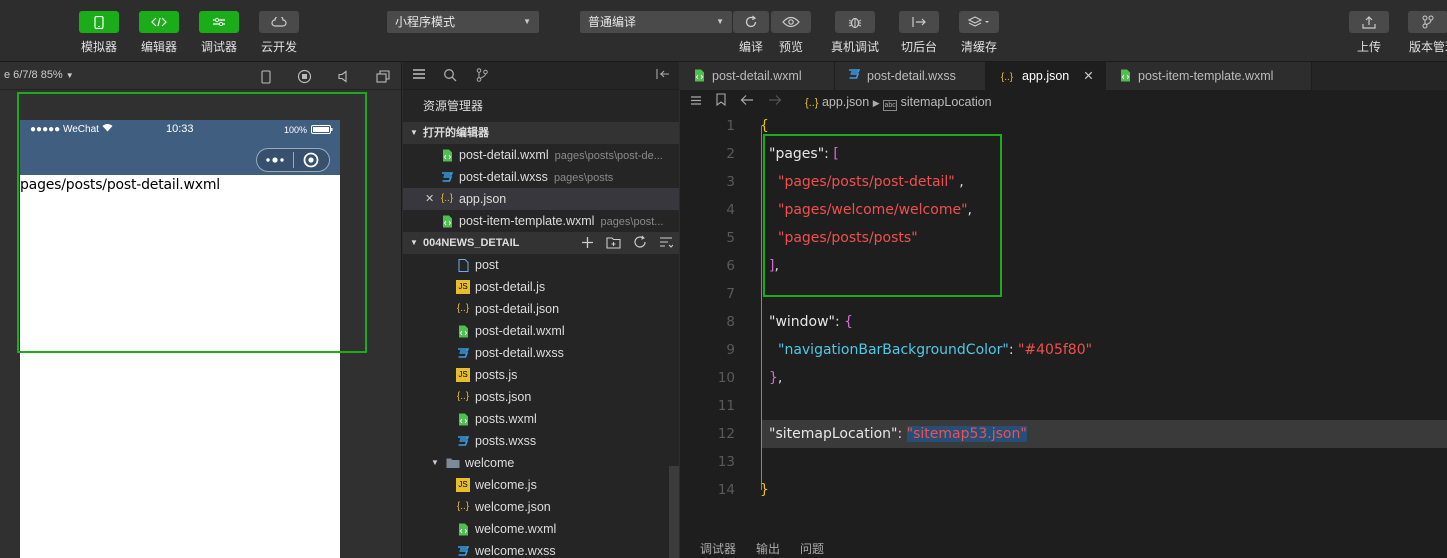 The image size is (1447, 558). What do you see at coordinates (382, 76) in the screenshot?
I see `popout-icon` at bounding box center [382, 76].